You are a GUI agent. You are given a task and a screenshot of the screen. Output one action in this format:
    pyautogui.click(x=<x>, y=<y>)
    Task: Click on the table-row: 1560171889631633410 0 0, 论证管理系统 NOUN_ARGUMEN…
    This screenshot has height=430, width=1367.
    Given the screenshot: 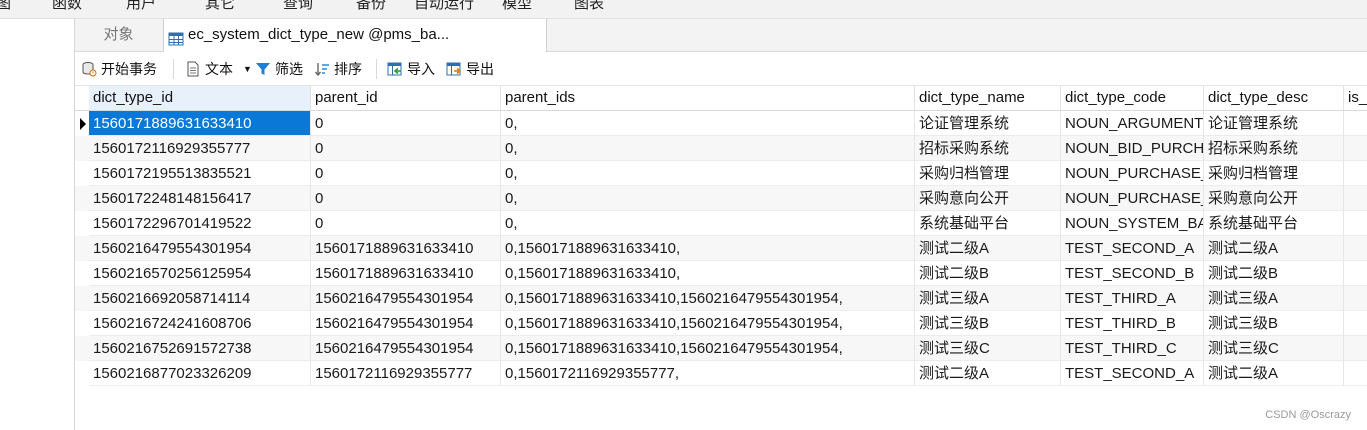 What is the action you would take?
    pyautogui.click(x=721, y=123)
    